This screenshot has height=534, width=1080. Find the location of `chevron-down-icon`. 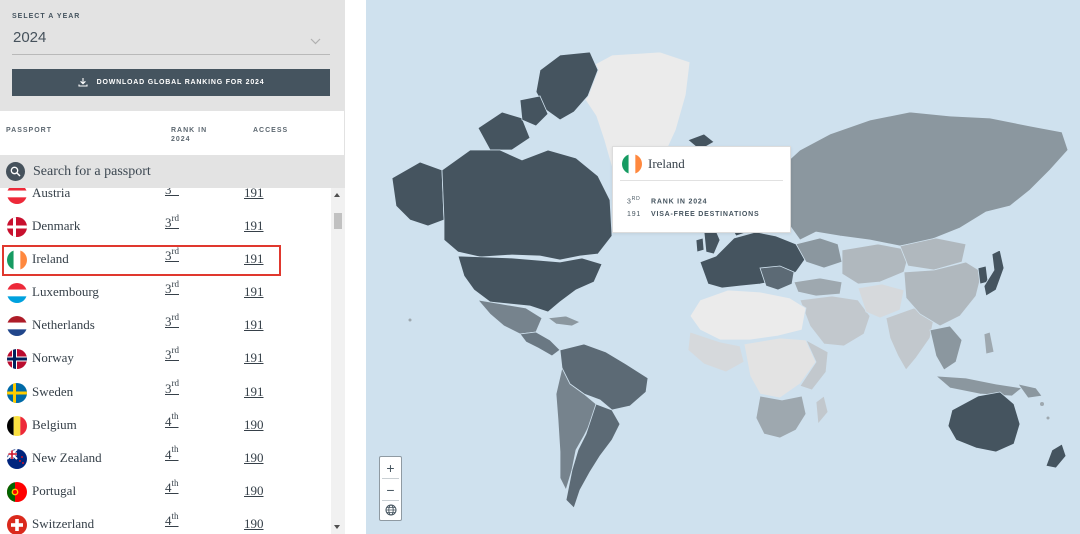

chevron-down-icon is located at coordinates (315, 41).